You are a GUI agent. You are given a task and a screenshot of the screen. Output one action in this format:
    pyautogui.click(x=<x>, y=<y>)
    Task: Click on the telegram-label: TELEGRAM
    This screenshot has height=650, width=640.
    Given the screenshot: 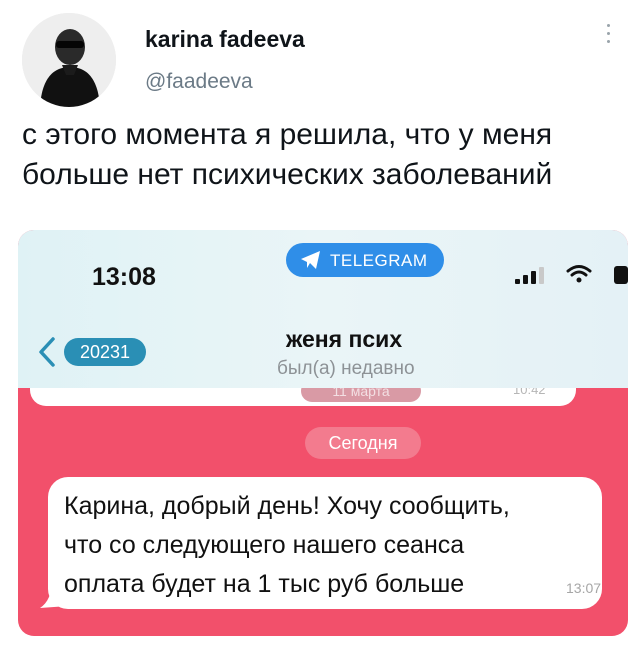 What is the action you would take?
    pyautogui.click(x=379, y=260)
    